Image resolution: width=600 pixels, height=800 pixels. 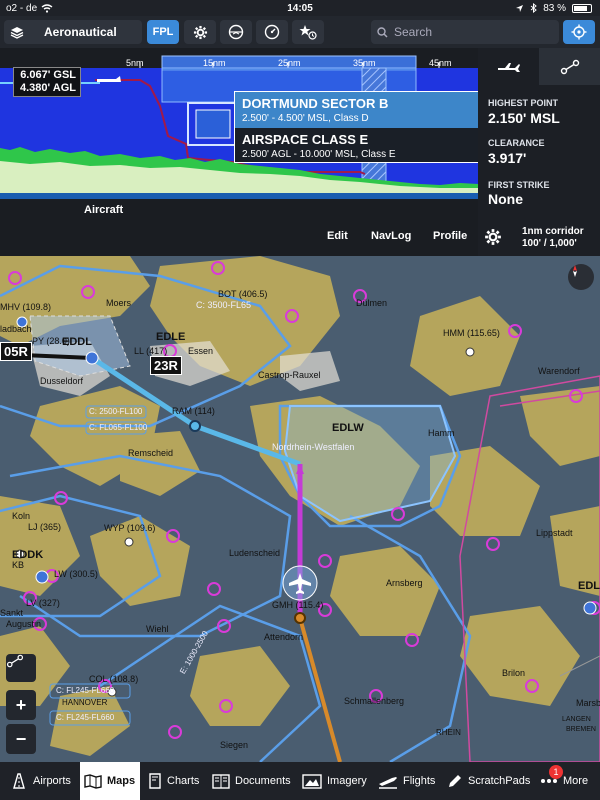 I want to click on map-label: WYP (109.6), so click(x=130, y=528).